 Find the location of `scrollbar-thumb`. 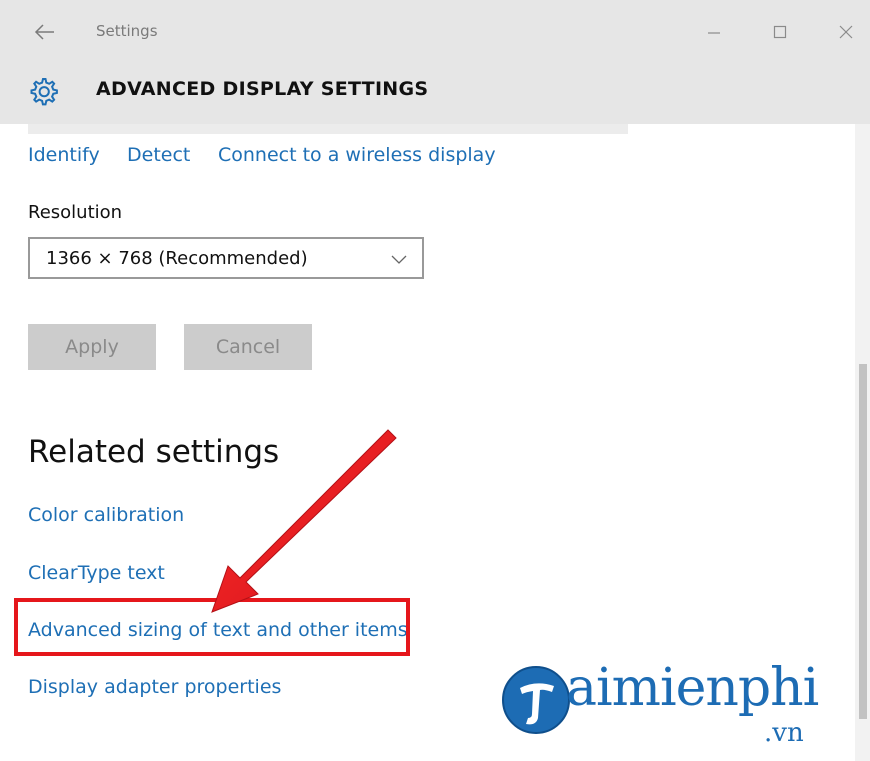

scrollbar-thumb is located at coordinates (863, 541).